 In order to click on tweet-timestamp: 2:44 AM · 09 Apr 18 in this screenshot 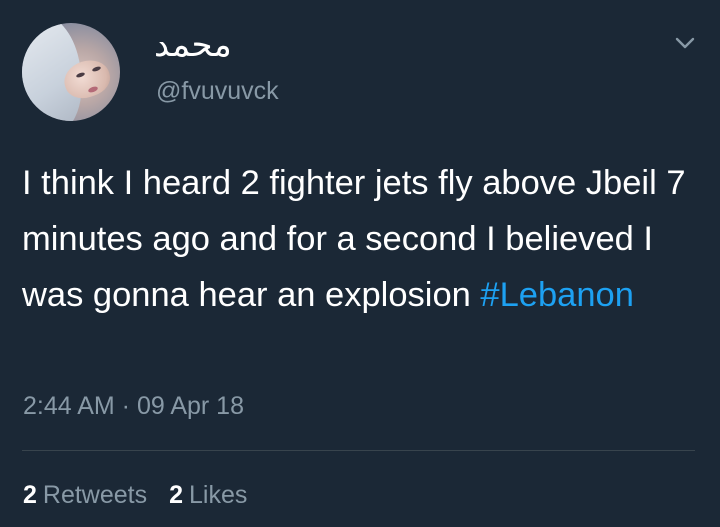, I will do `click(133, 406)`.